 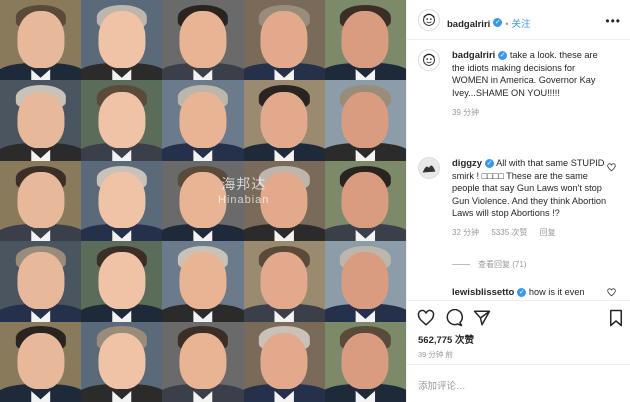 What do you see at coordinates (426, 318) in the screenshot?
I see `like-heart-icon` at bounding box center [426, 318].